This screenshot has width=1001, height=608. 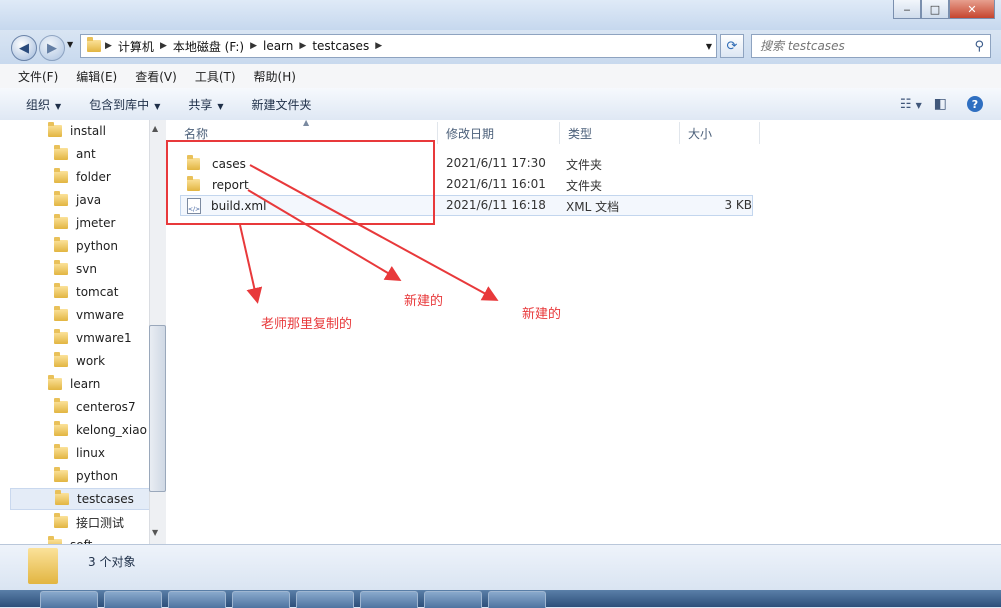 What do you see at coordinates (251, 264) in the screenshot?
I see `annotation-arrow-copied` at bounding box center [251, 264].